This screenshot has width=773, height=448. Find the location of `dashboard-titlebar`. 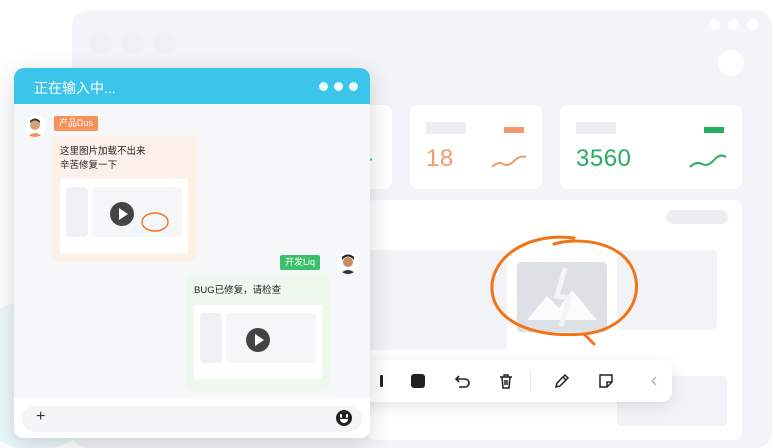

dashboard-titlebar is located at coordinates (422, 25).